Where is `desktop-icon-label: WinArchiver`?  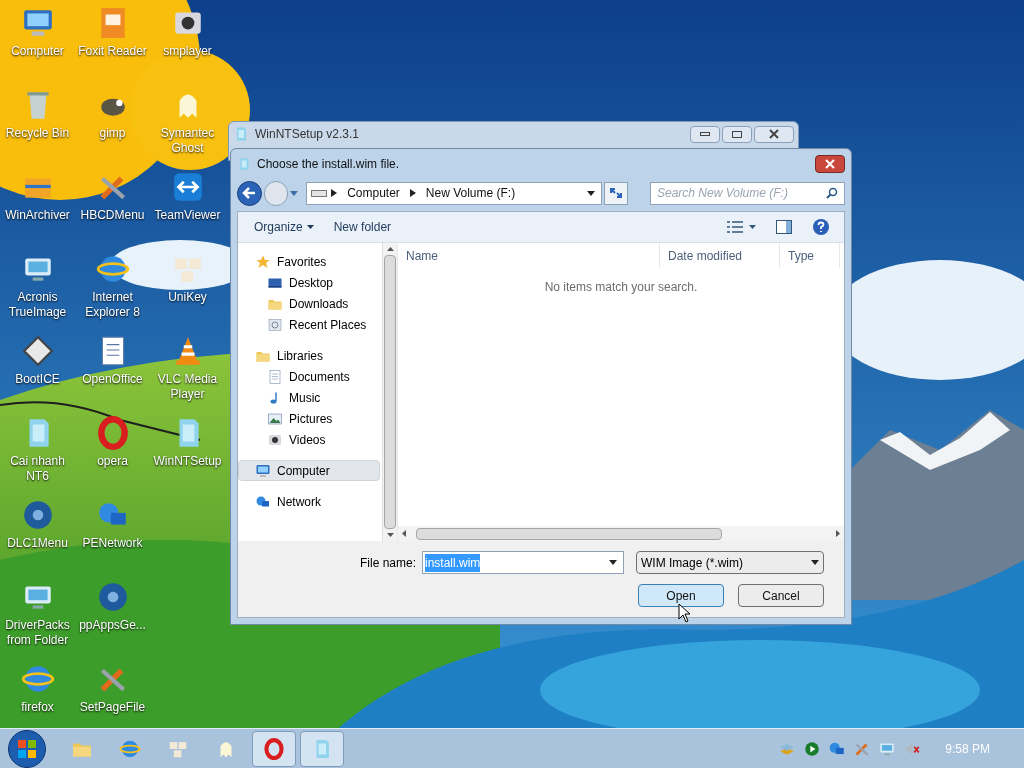 desktop-icon-label: WinArchiver is located at coordinates (37, 215).